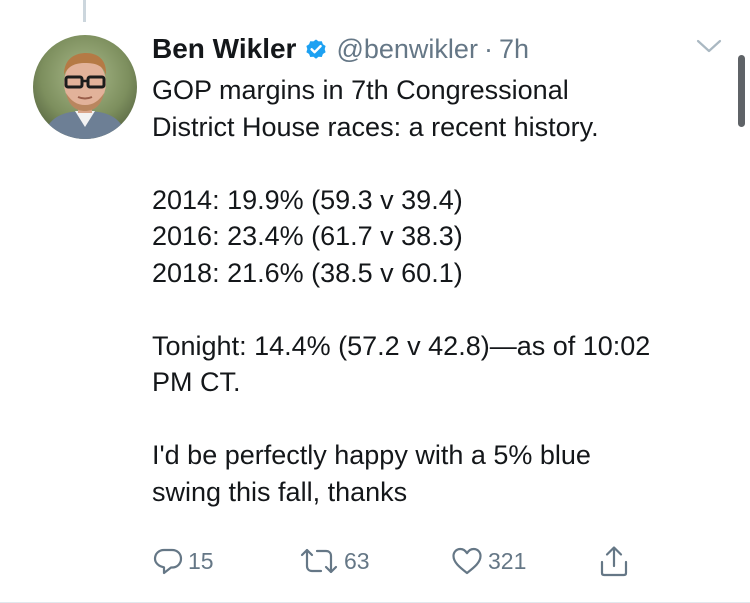 The width and height of the screenshot is (750, 603). I want to click on share-icon, so click(614, 561).